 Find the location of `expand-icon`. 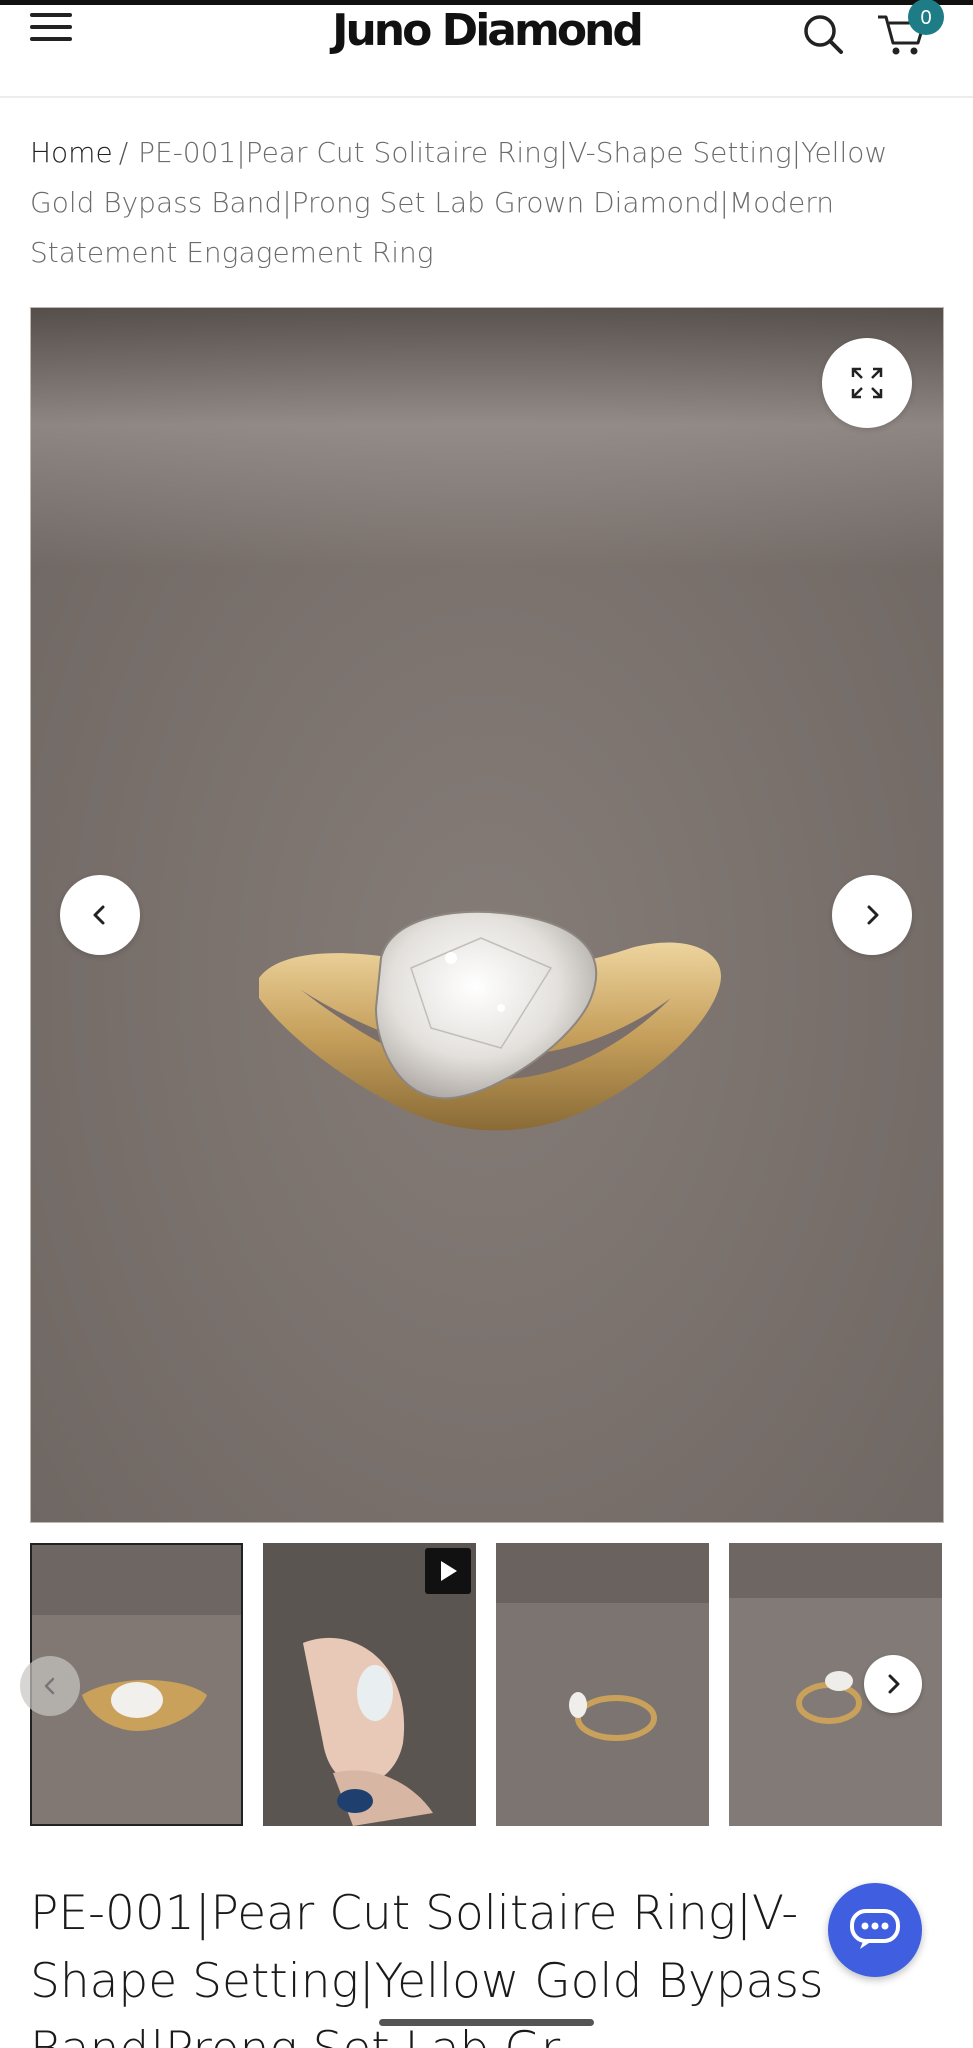

expand-icon is located at coordinates (867, 383).